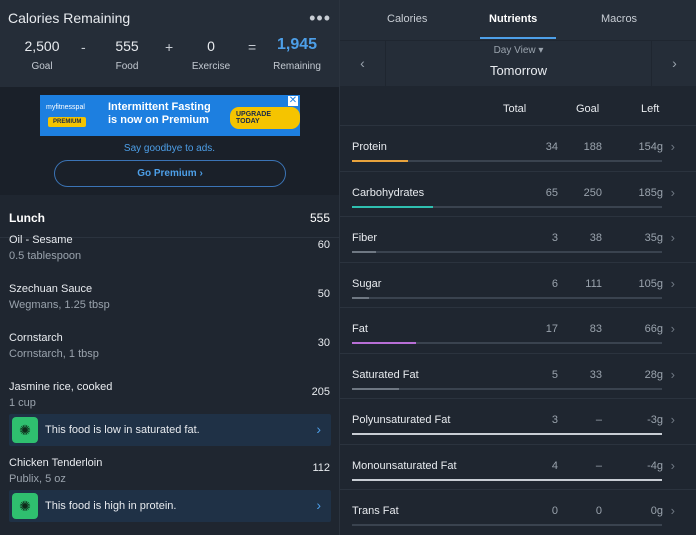  What do you see at coordinates (551, 147) in the screenshot?
I see `nutrient-total: 34` at bounding box center [551, 147].